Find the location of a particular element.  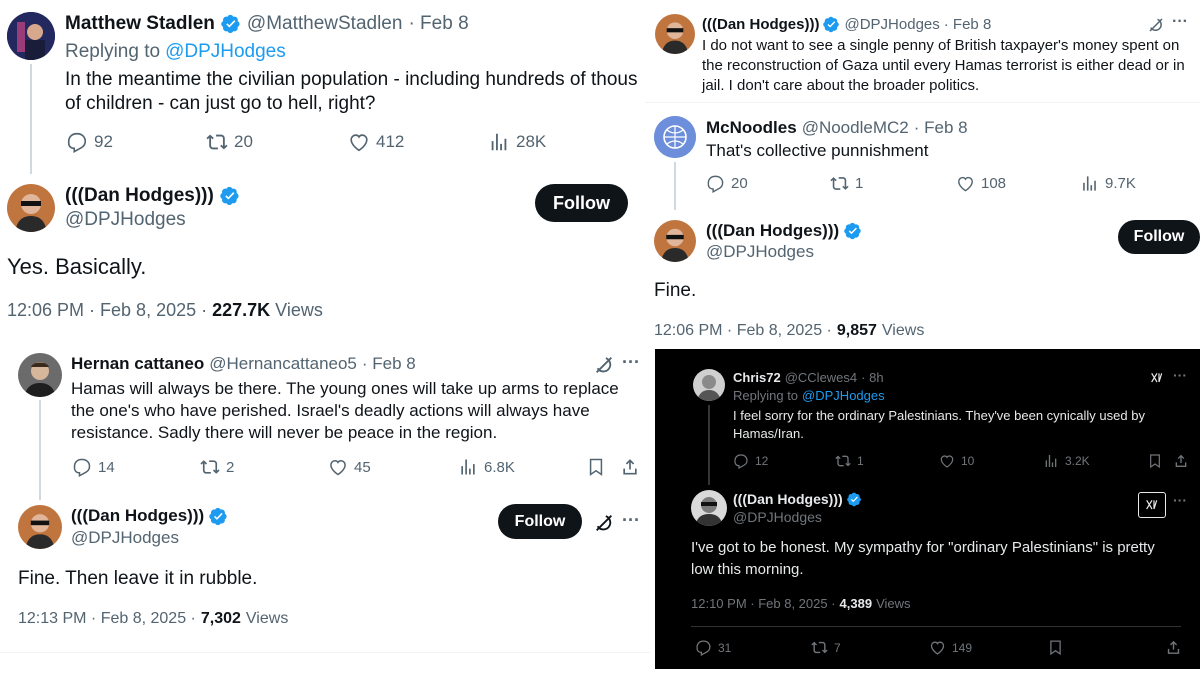

repost-count: 1 is located at coordinates (859, 183).